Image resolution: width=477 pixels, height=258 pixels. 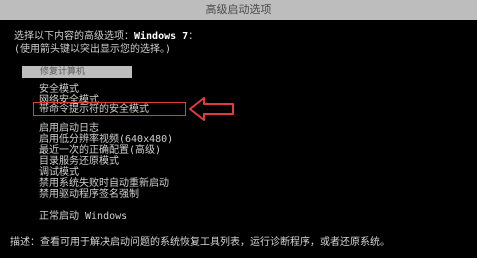 What do you see at coordinates (193, 36) in the screenshot?
I see `intro-suffix: ：` at bounding box center [193, 36].